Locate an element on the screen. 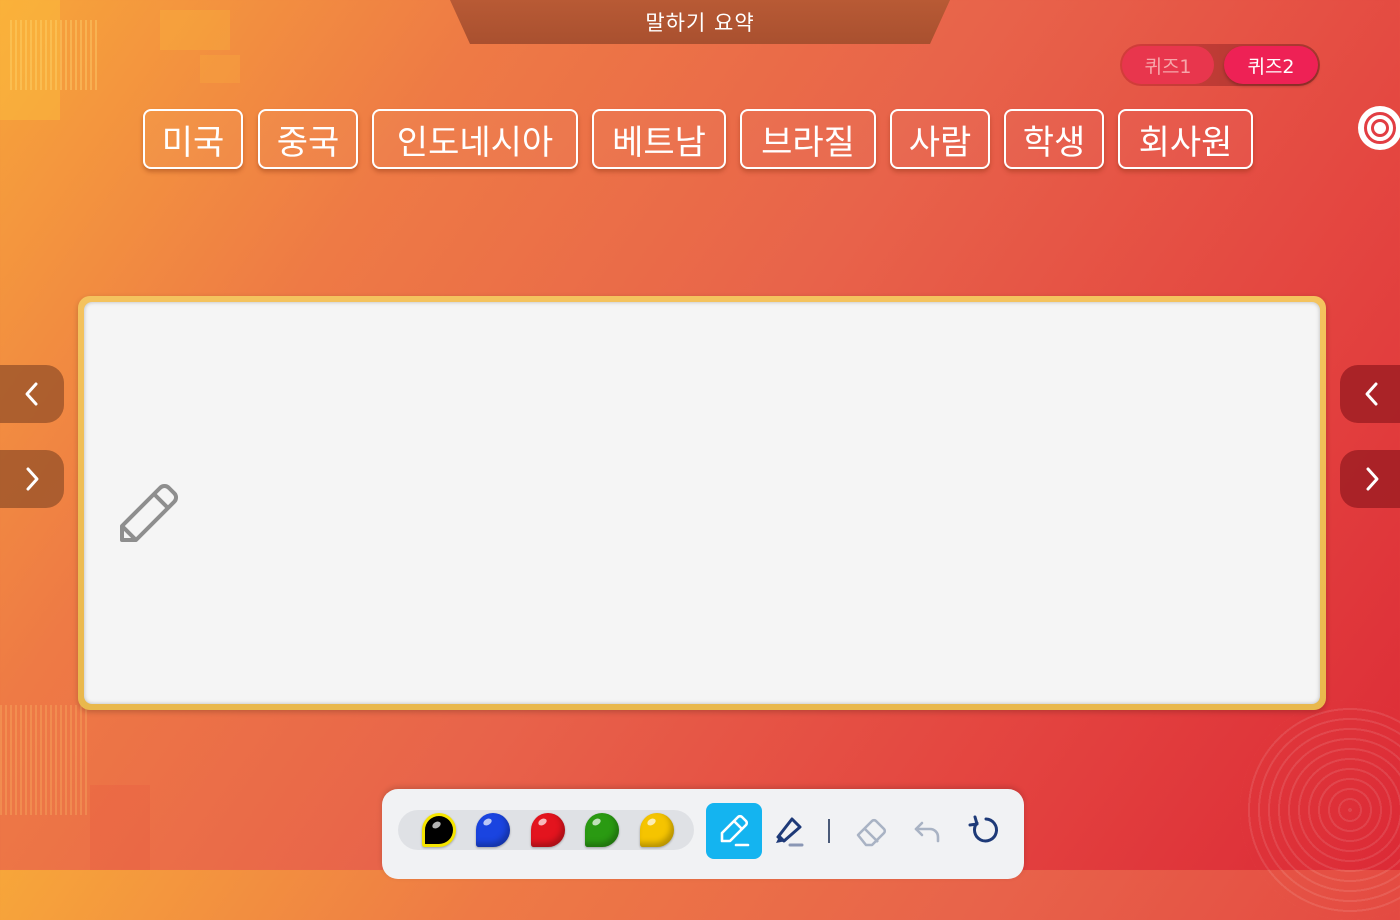 The width and height of the screenshot is (1400, 920). color-red-swatch is located at coordinates (548, 830).